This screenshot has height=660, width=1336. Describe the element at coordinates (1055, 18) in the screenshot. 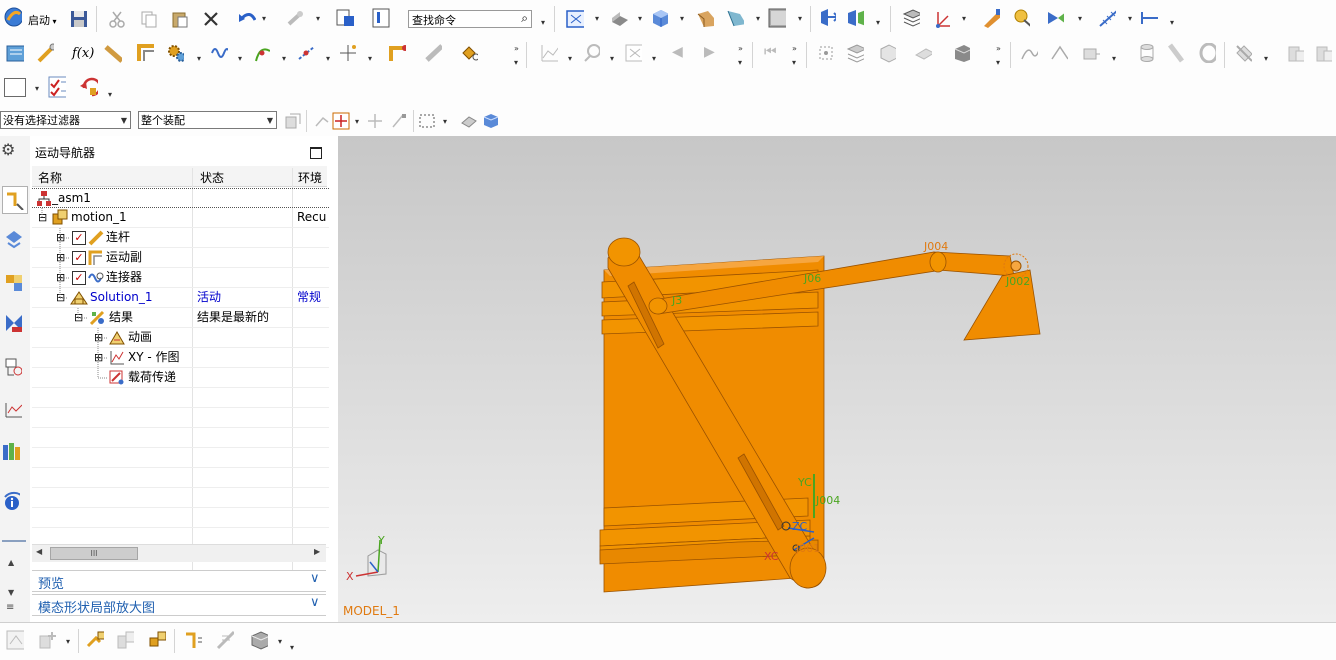

I see `render-selection-icon` at that location.